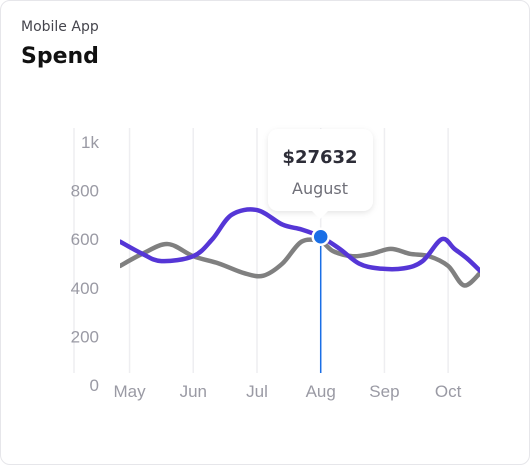  I want to click on x-tick-label: Jun, so click(193, 391).